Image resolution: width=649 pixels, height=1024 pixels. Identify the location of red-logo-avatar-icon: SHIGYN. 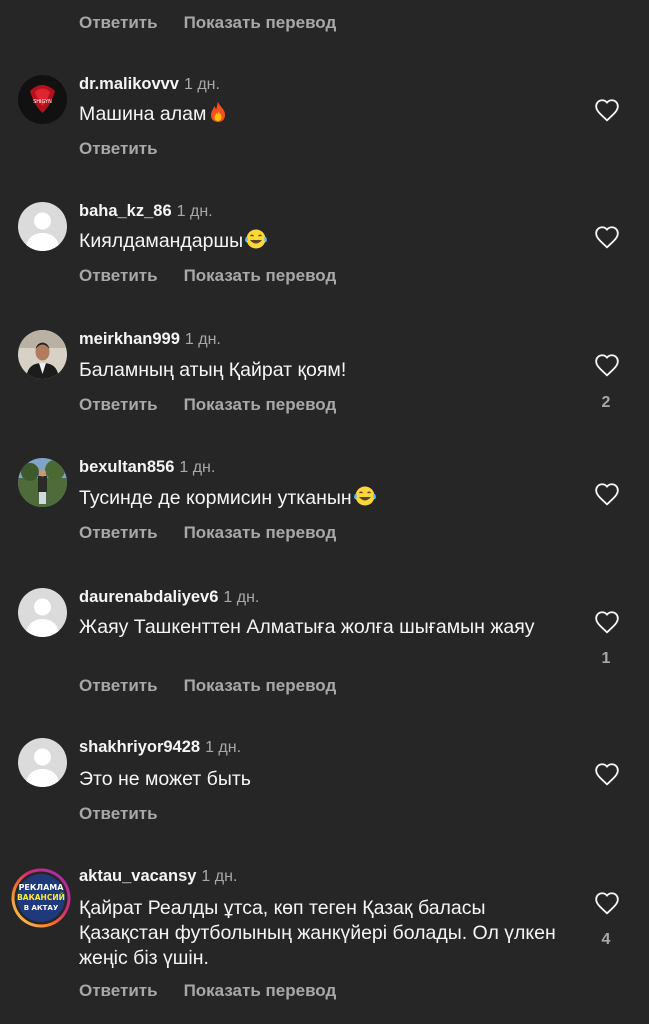
(42, 99).